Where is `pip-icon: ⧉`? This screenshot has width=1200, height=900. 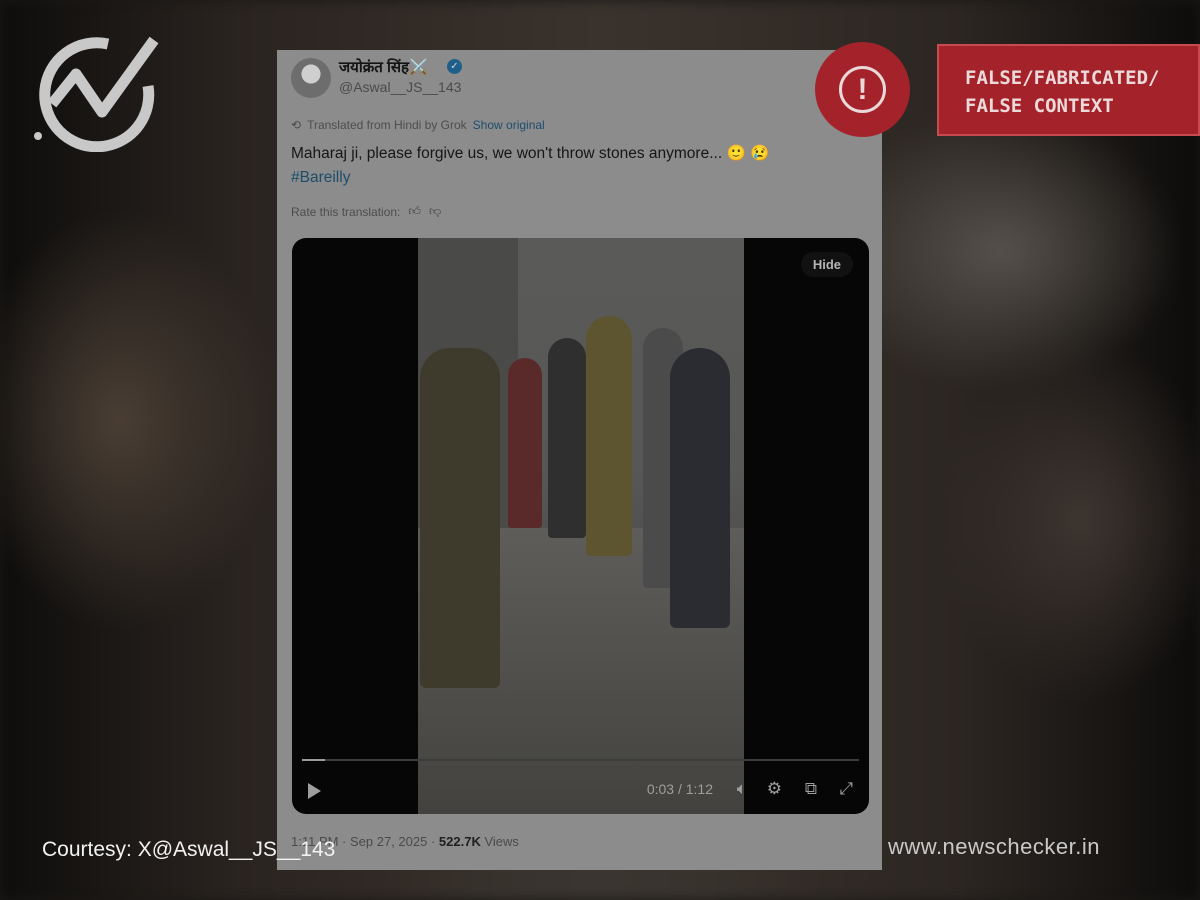 pip-icon: ⧉ is located at coordinates (811, 789).